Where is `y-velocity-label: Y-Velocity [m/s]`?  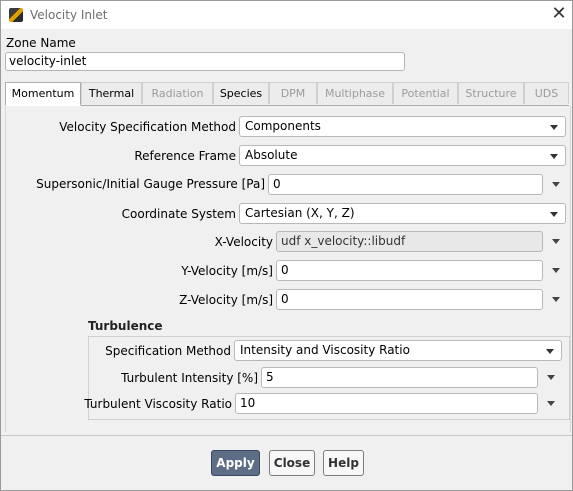
y-velocity-label: Y-Velocity [m/s] is located at coordinates (227, 271).